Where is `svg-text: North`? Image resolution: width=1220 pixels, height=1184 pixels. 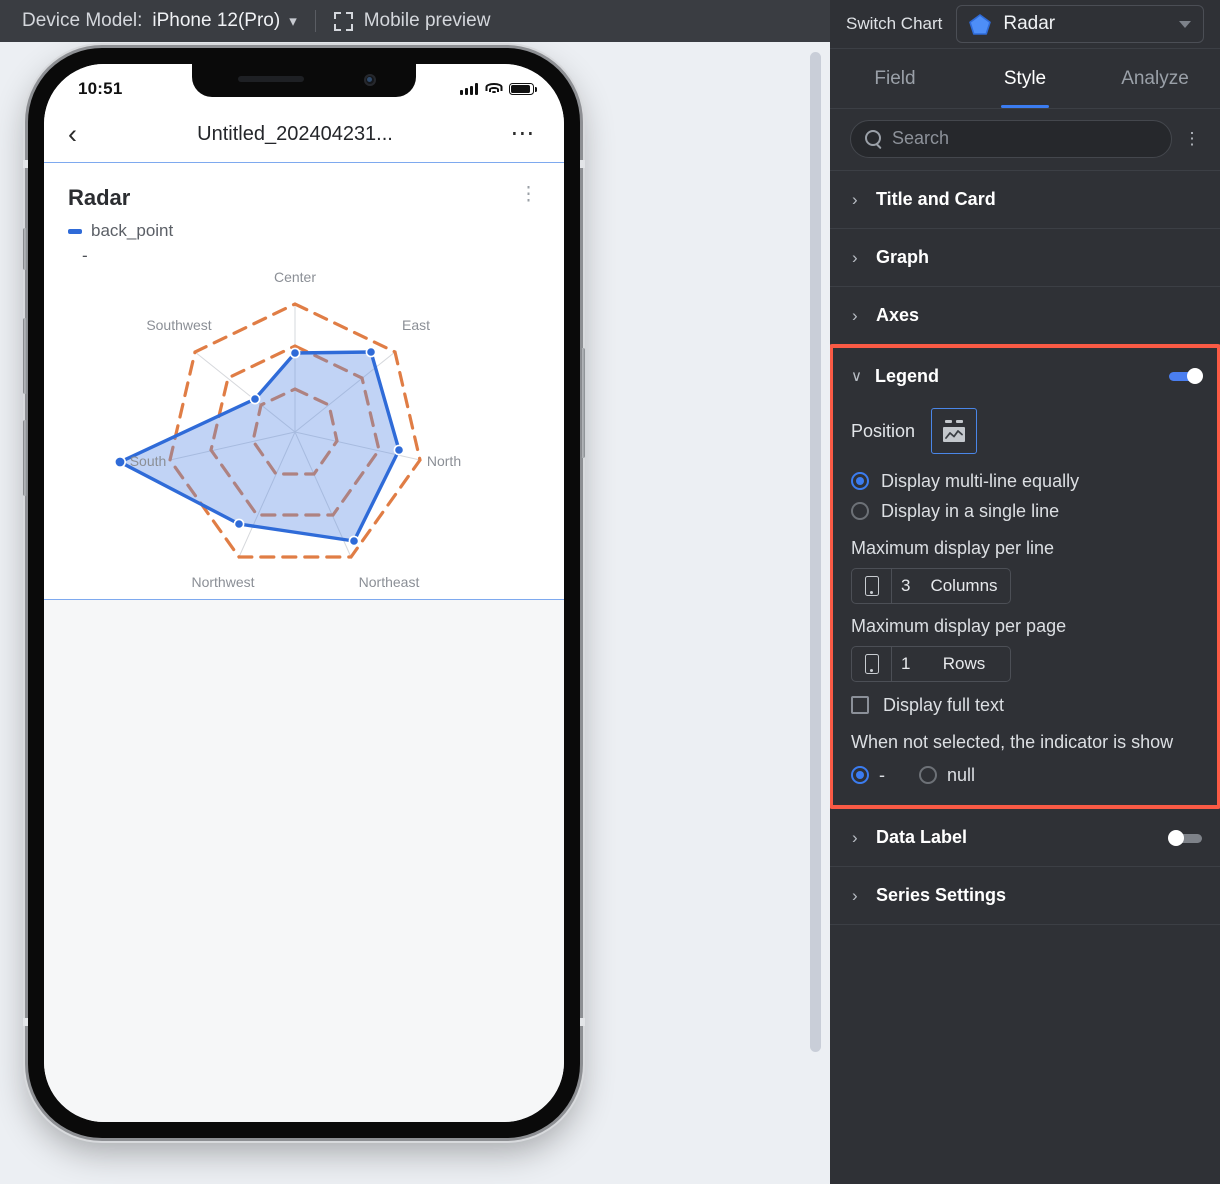
svg-text: North is located at coordinates (444, 461).